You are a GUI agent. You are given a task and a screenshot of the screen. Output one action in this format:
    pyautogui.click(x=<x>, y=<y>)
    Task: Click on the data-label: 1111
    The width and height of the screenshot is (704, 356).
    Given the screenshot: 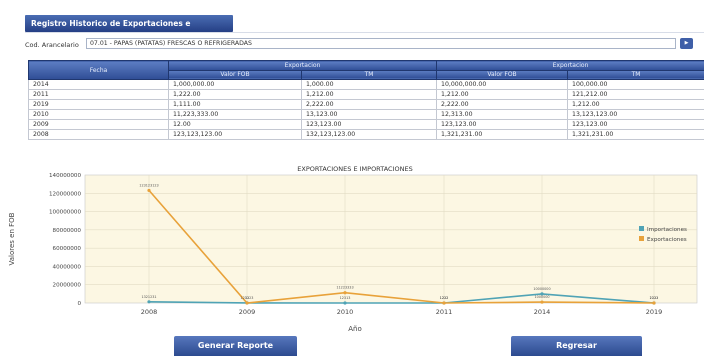 What is the action you would take?
    pyautogui.click(x=654, y=298)
    